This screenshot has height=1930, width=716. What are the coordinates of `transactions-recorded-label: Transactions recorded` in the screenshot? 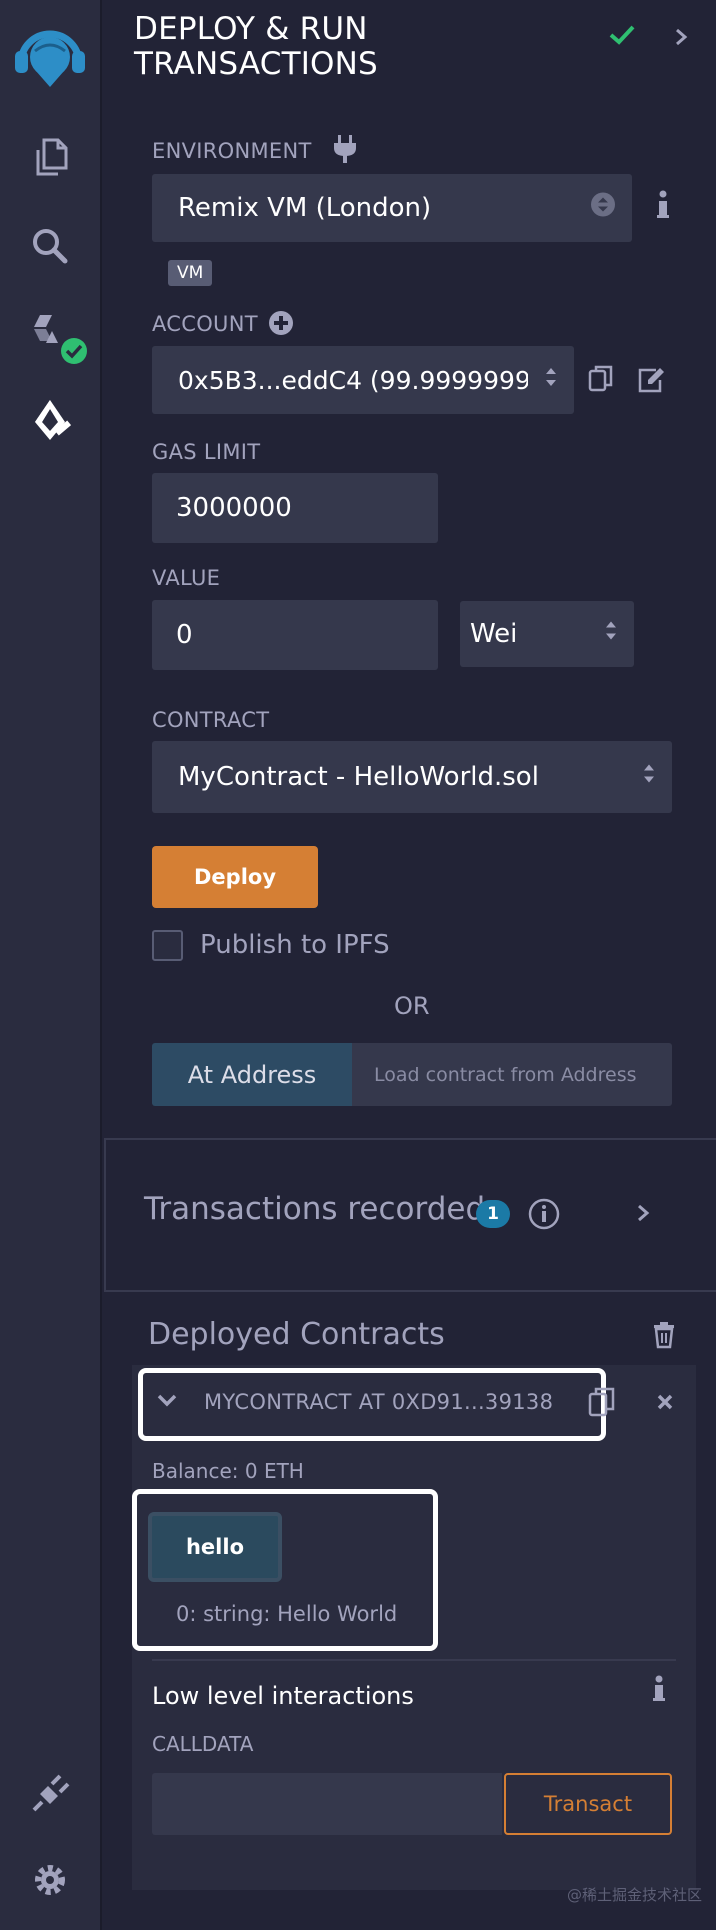 It's located at (315, 1209).